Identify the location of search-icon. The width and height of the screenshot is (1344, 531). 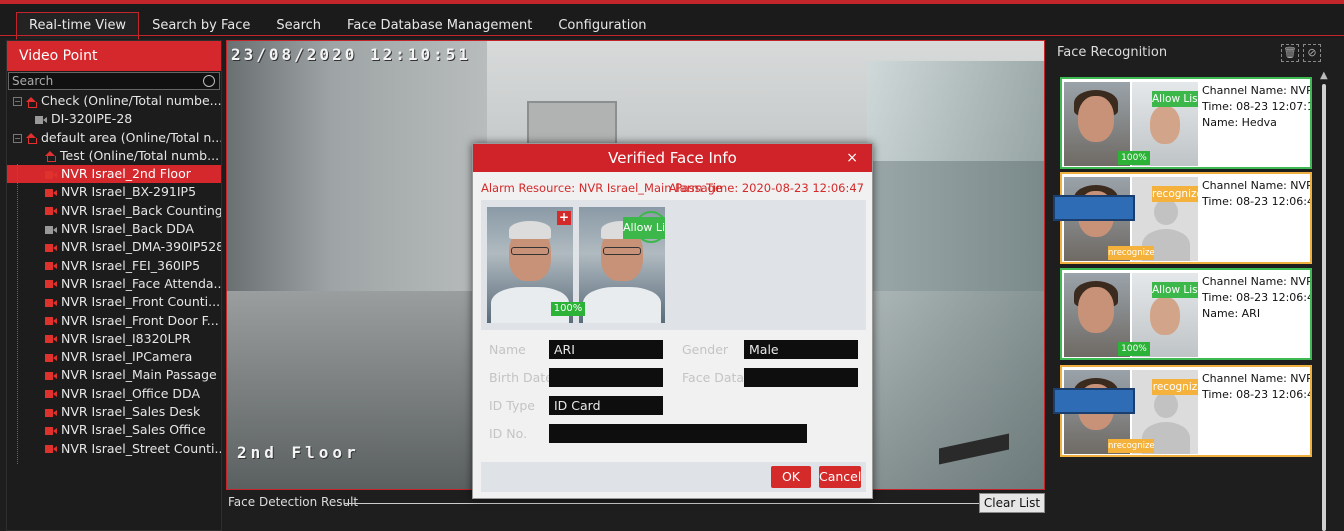
(209, 81).